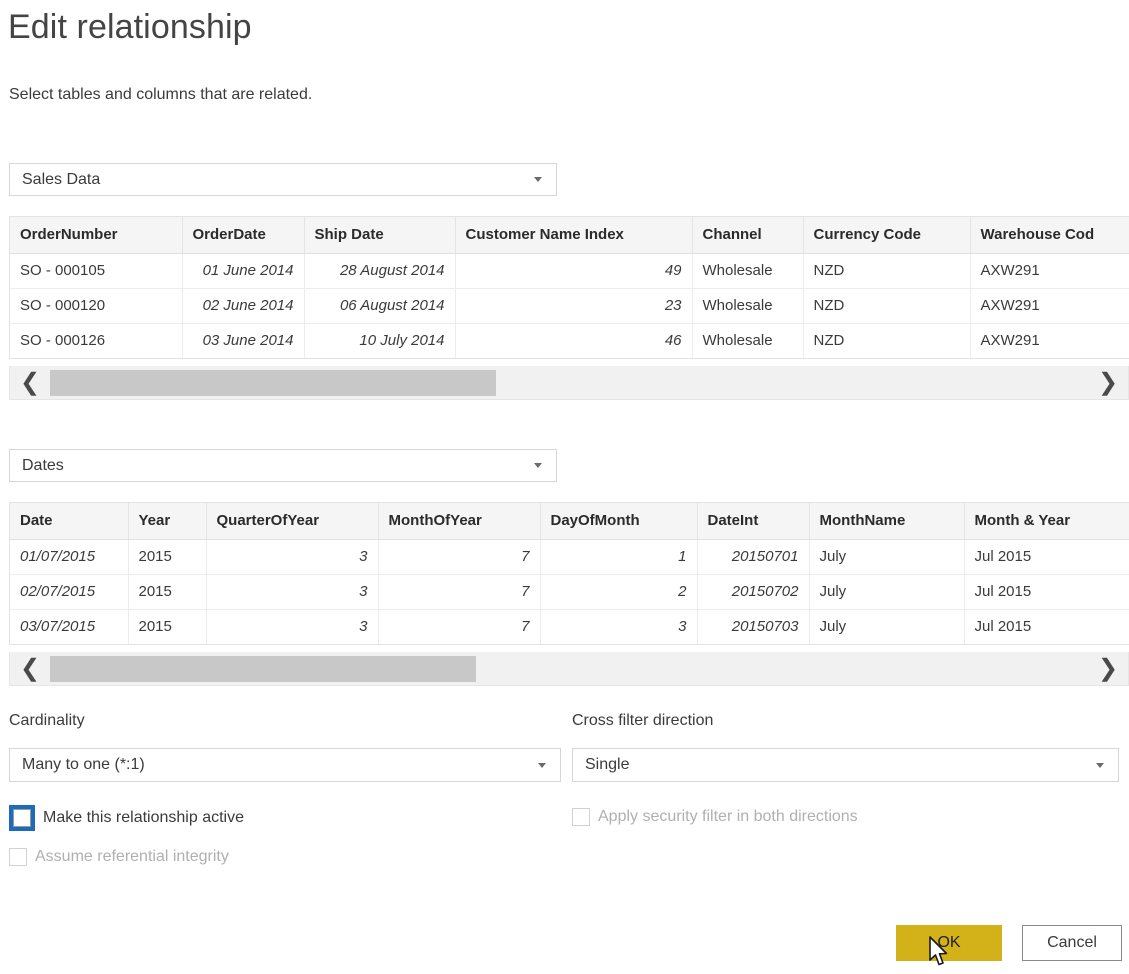 The width and height of the screenshot is (1129, 974). I want to click on column-header: MonthName, so click(887, 521).